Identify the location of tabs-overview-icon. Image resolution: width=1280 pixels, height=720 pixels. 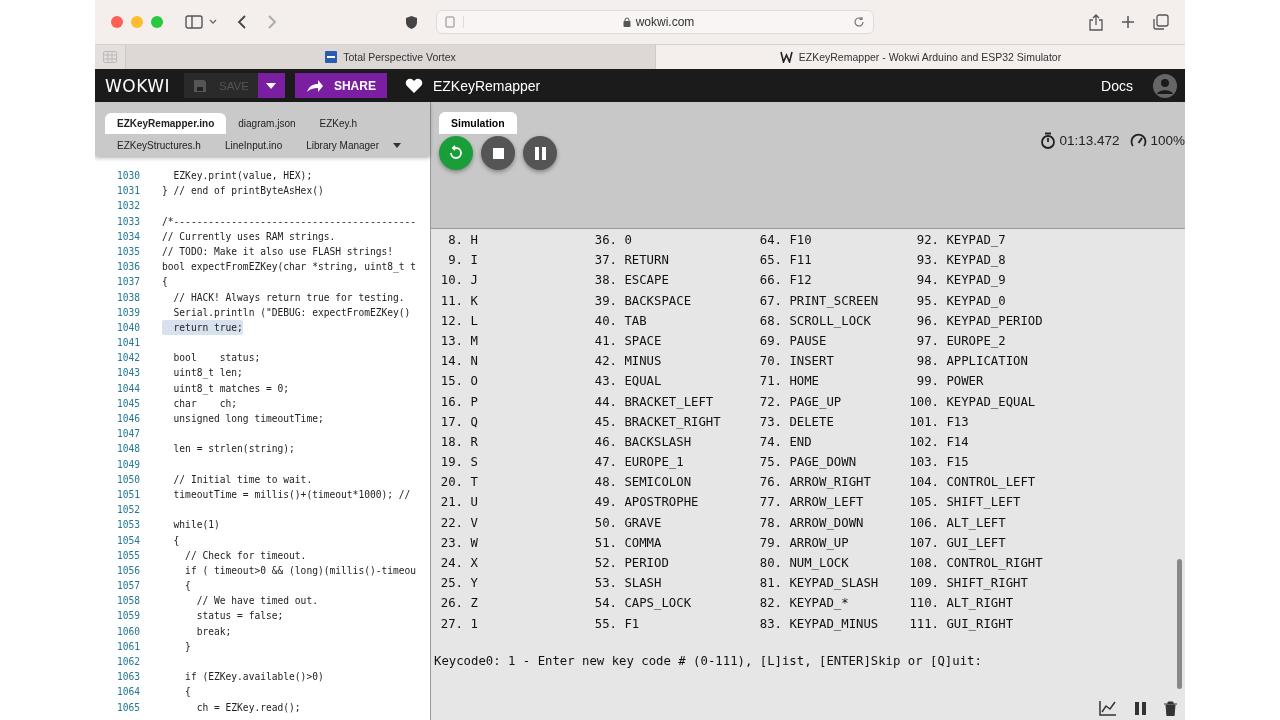
(1161, 22).